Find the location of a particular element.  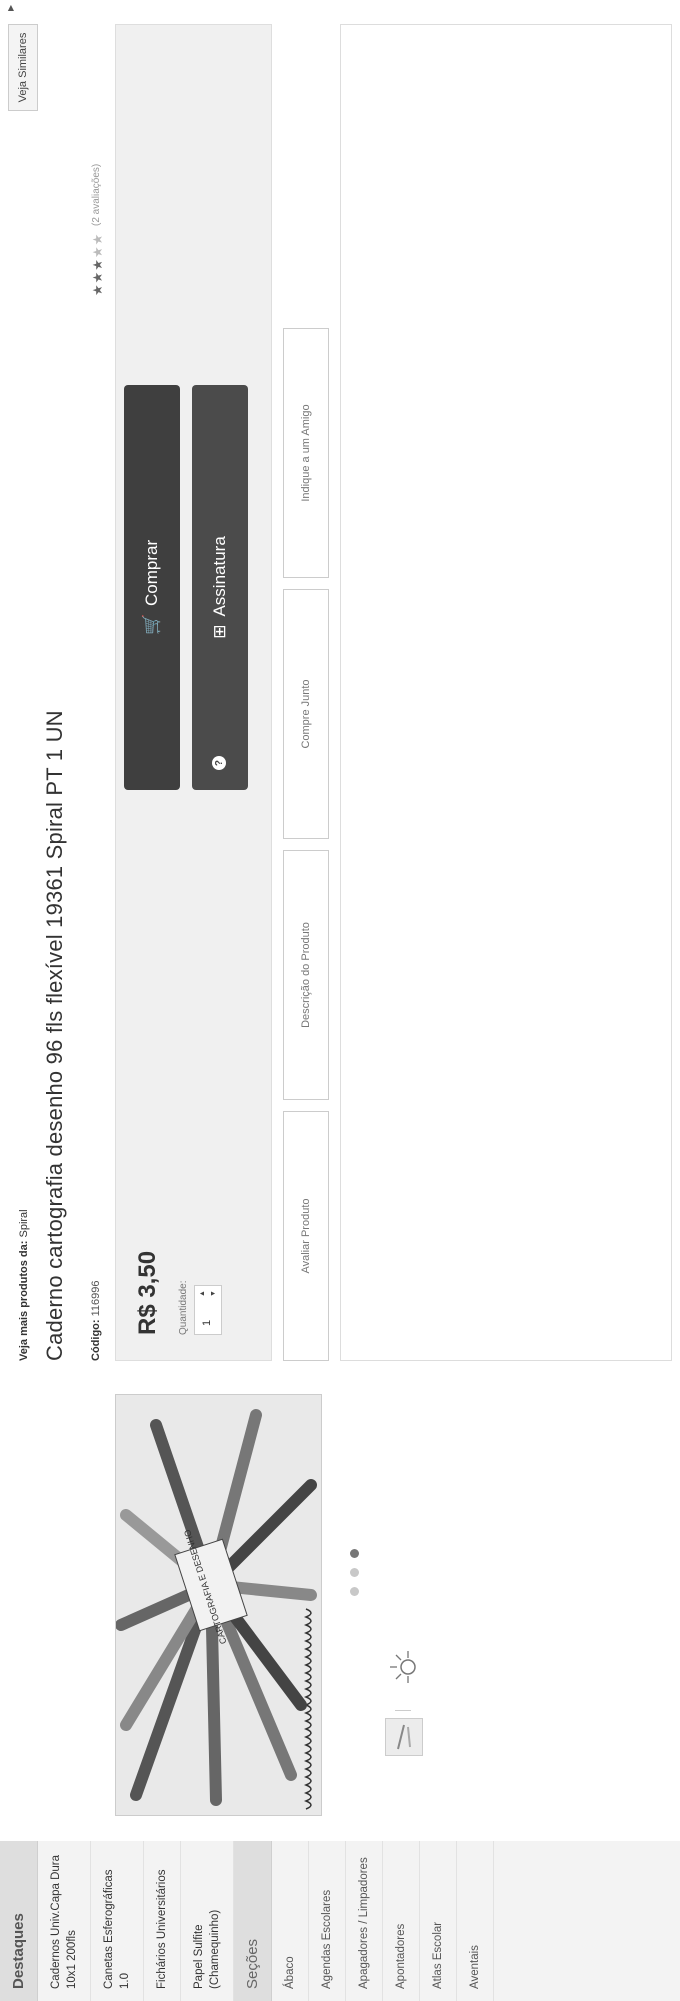

tab-descricao-produto: Descrição do Produto is located at coordinates (306, 975).